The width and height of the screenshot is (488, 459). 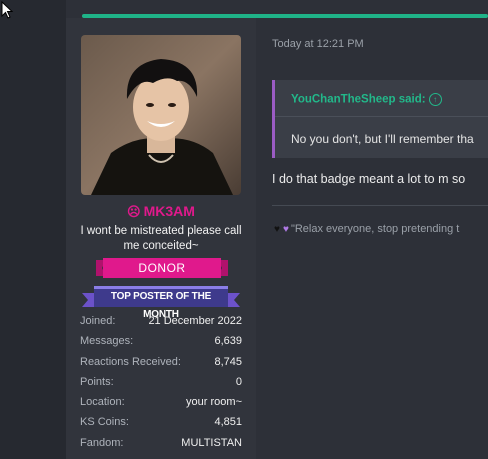 I want to click on stat-label: Joined:, so click(x=98, y=321).